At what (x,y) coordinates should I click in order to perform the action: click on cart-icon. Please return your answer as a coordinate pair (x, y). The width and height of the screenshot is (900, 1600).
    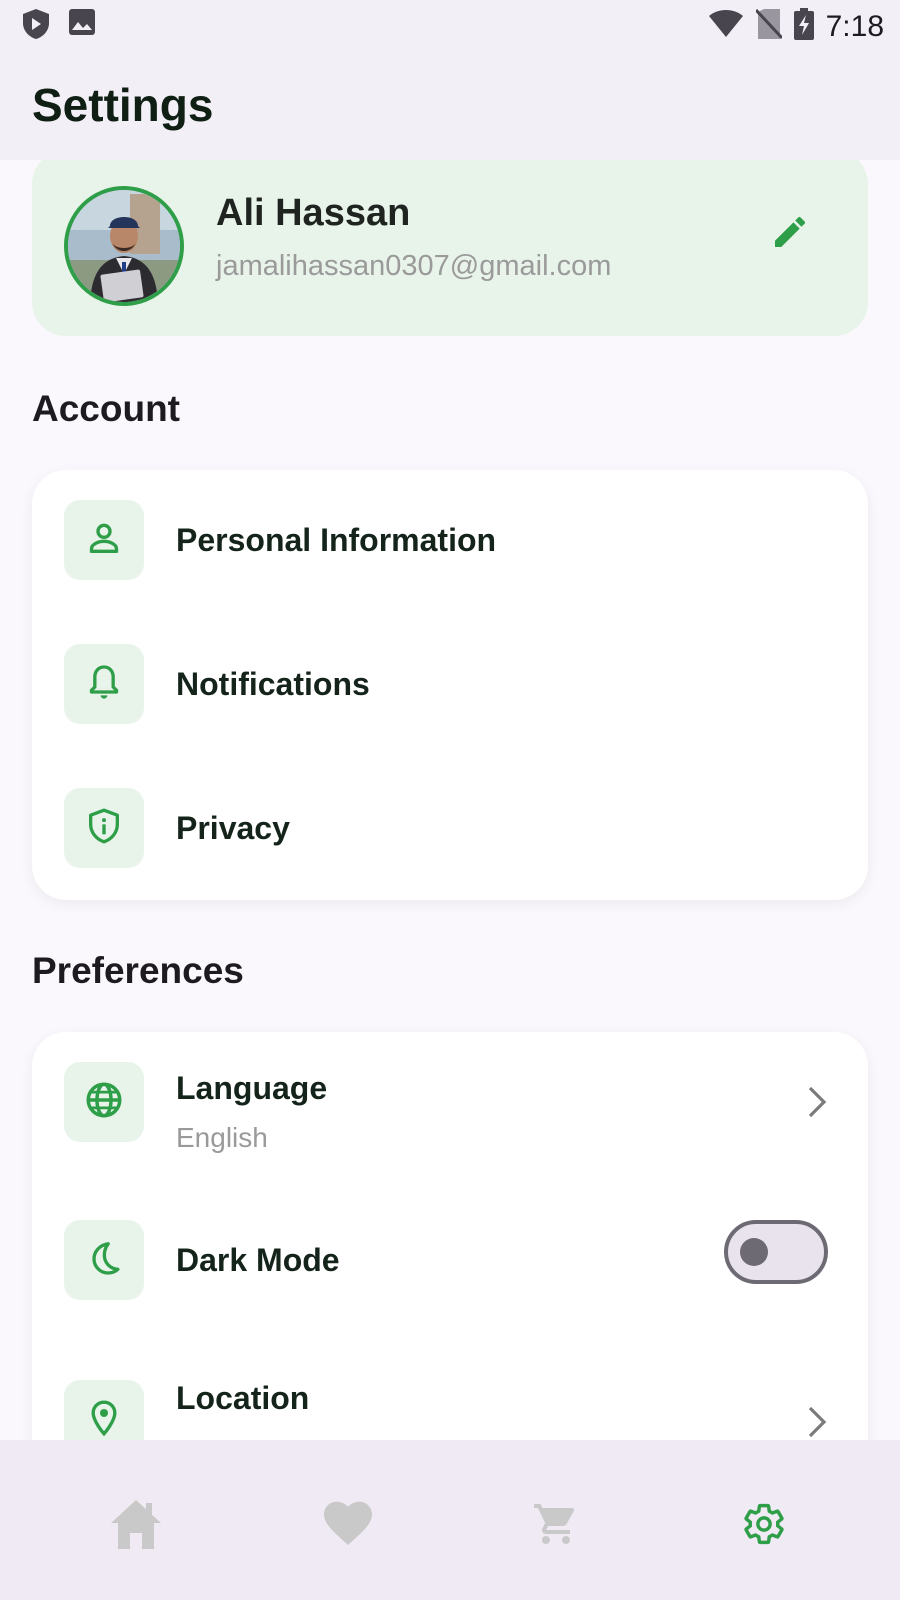
    Looking at the image, I should click on (556, 1526).